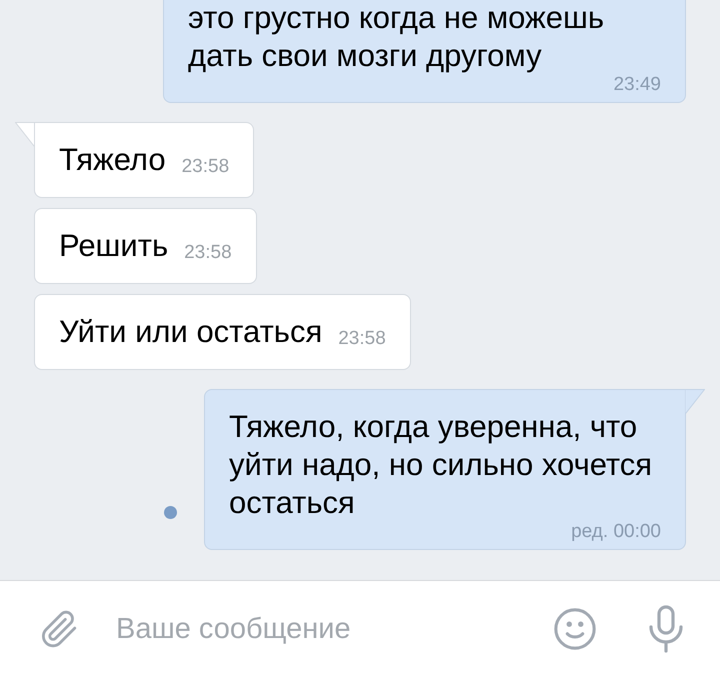 Image resolution: width=720 pixels, height=677 pixels. Describe the element at coordinates (616, 531) in the screenshot. I see `message-time: ред. 00:00` at that location.